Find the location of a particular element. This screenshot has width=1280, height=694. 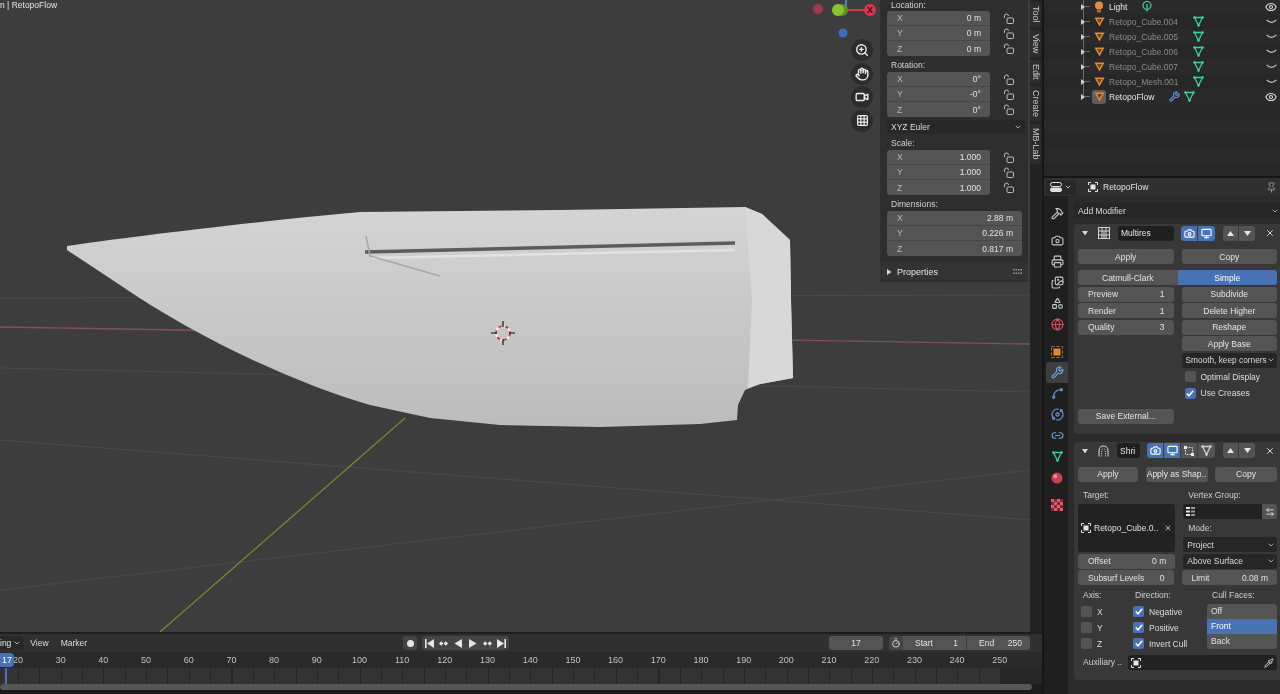

action-button: Apply as Shap.. is located at coordinates (1176, 474).